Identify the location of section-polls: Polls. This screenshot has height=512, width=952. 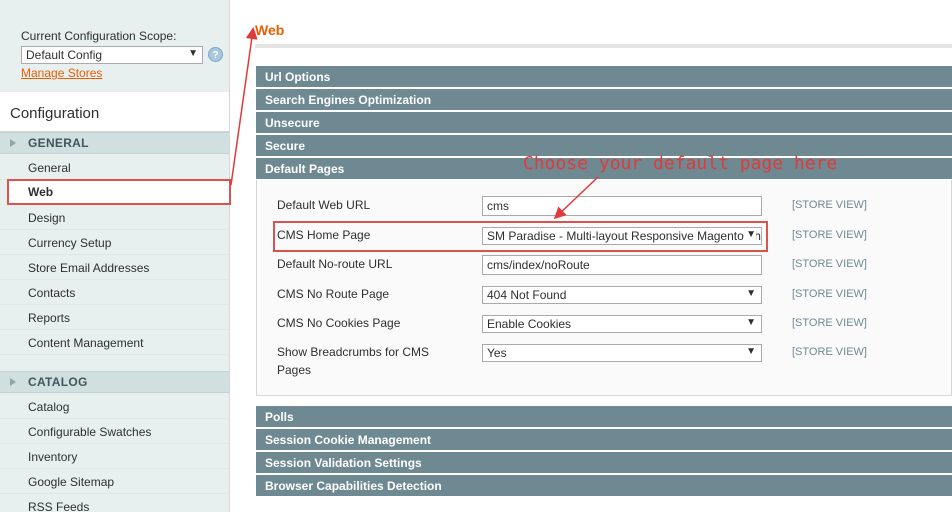
(604, 416).